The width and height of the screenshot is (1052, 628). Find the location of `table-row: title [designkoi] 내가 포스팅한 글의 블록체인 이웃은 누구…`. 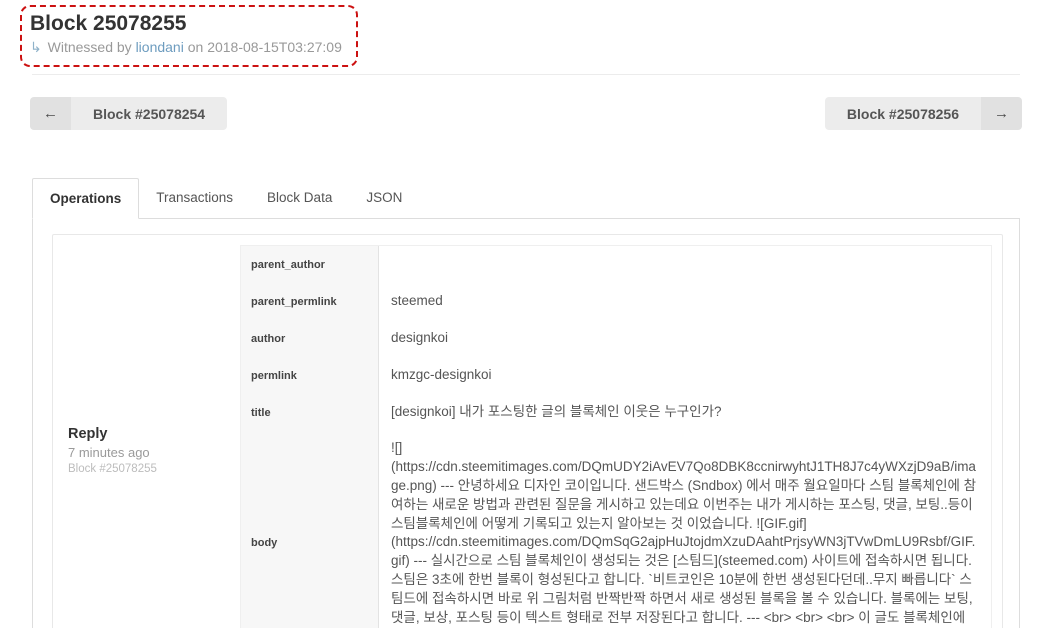

table-row: title [designkoi] 내가 포스팅한 글의 블록체인 이웃은 누구… is located at coordinates (616, 412).